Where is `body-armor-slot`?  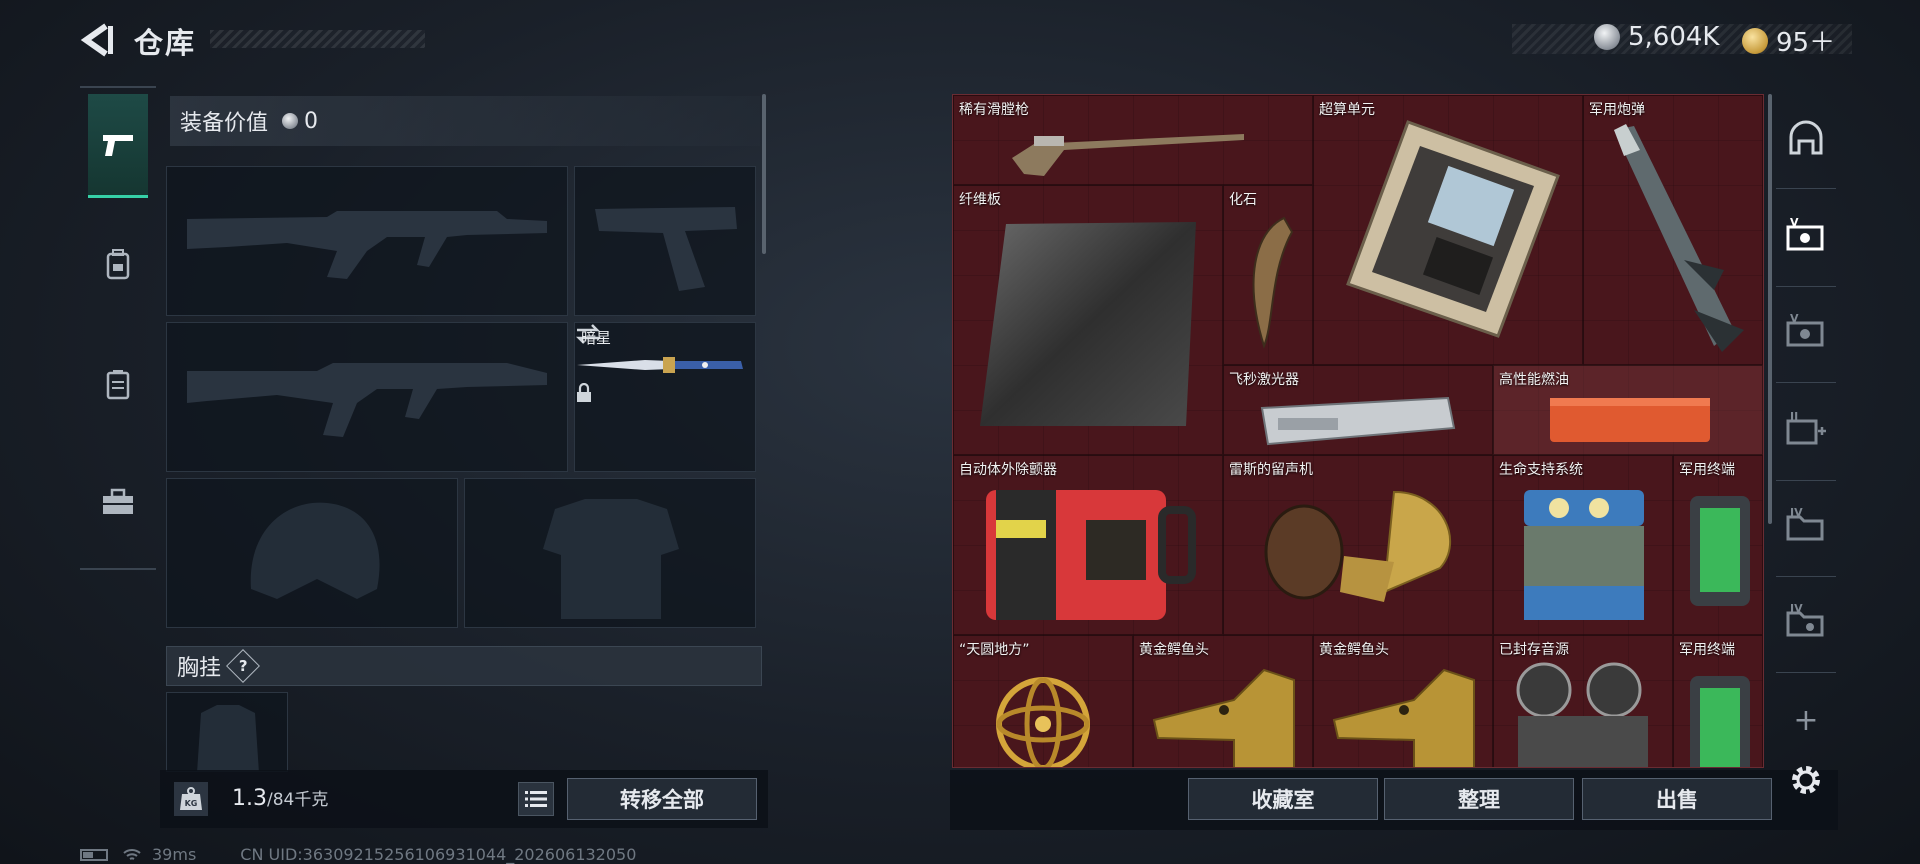 body-armor-slot is located at coordinates (610, 553).